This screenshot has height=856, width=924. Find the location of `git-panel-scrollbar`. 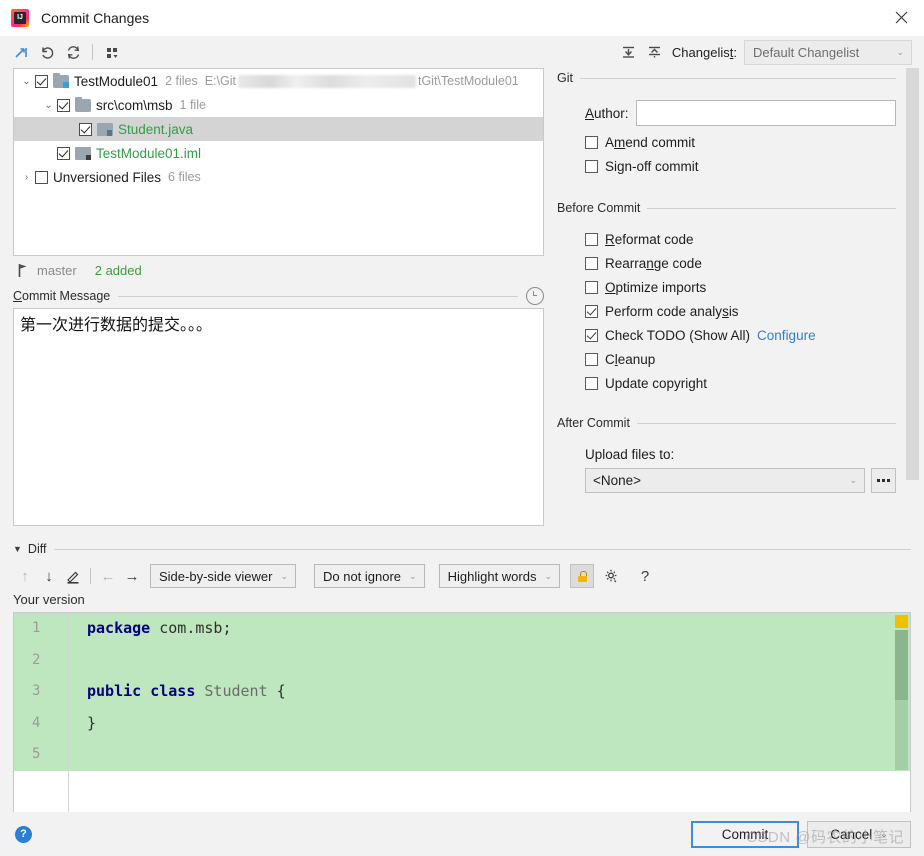

git-panel-scrollbar is located at coordinates (912, 302).